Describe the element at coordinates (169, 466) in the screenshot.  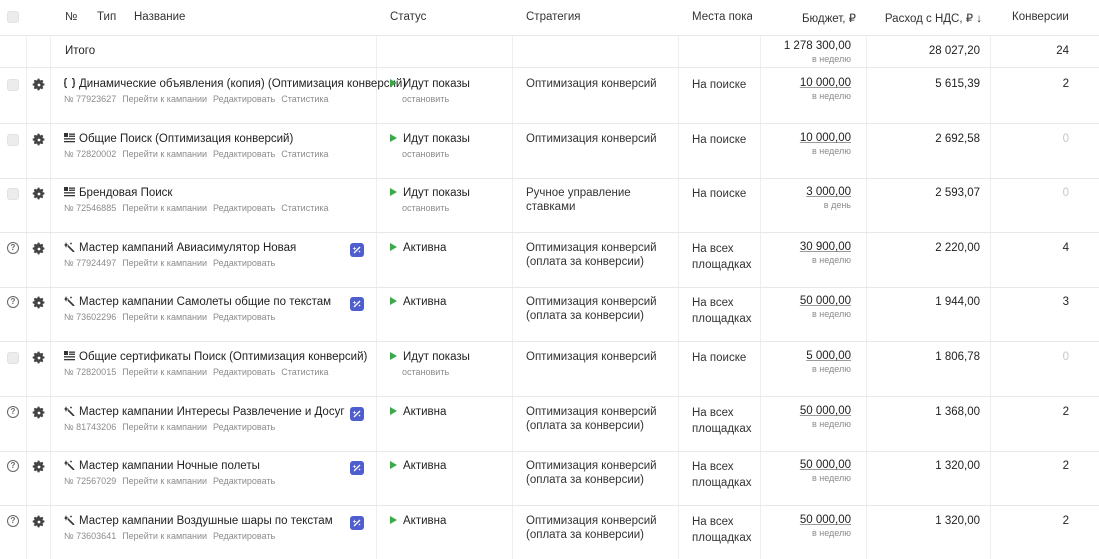
I see `campaign-name-text: Мастер кампании Ночные полеты` at that location.